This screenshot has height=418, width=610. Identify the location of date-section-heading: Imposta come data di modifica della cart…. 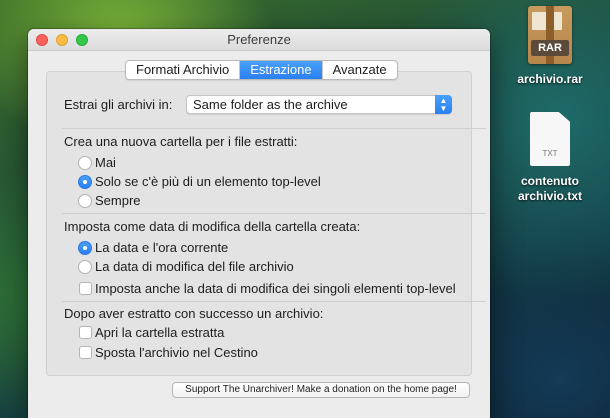
(212, 226).